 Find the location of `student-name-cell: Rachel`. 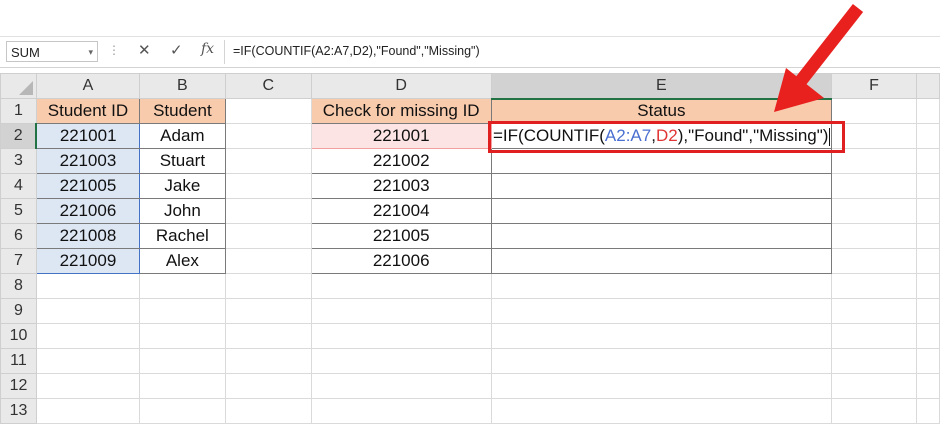

student-name-cell: Rachel is located at coordinates (182, 236).